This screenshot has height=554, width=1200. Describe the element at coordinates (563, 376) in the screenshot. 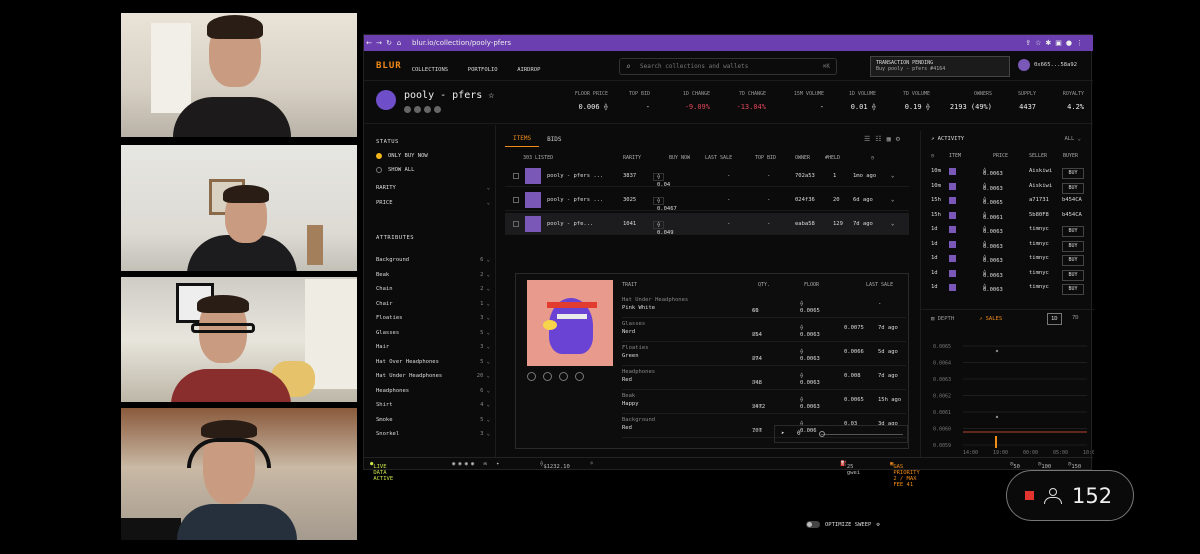

I see `x2y2-icon` at that location.